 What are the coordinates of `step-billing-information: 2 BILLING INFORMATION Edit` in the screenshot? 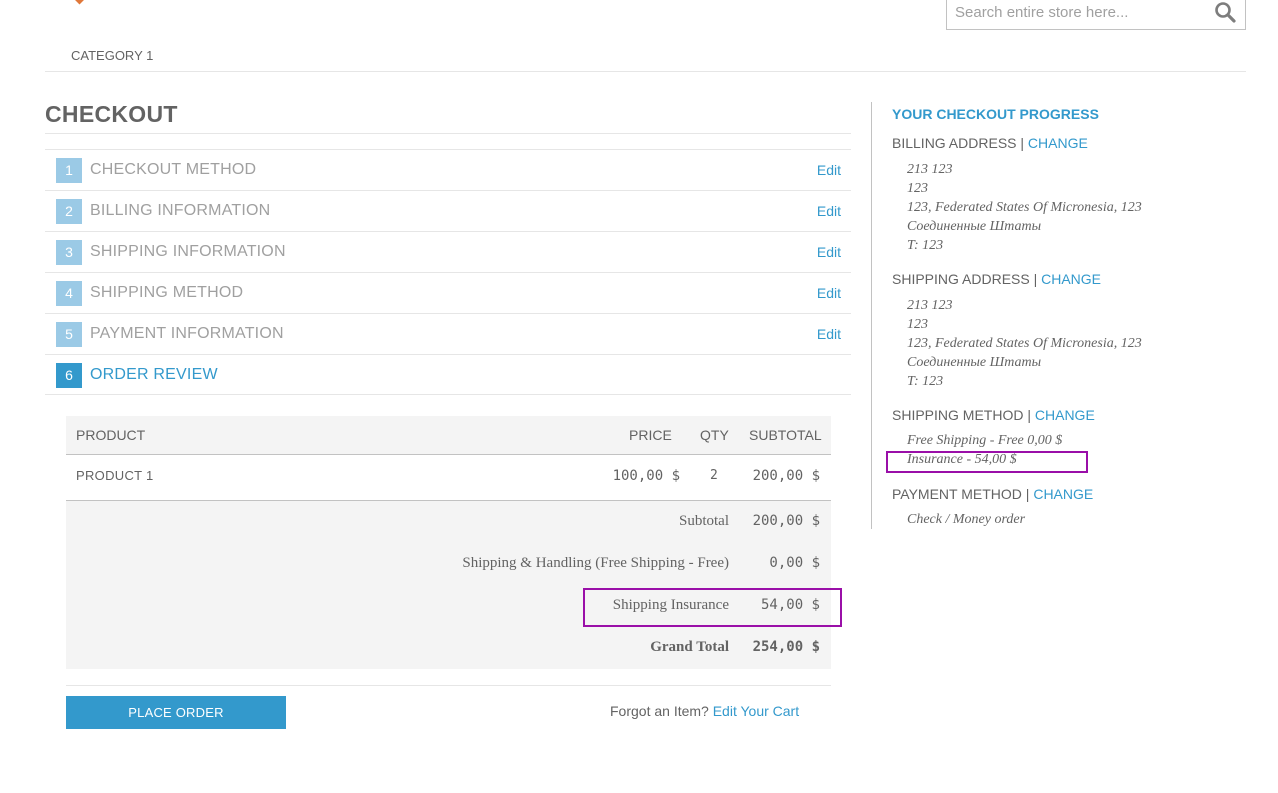 It's located at (448, 210).